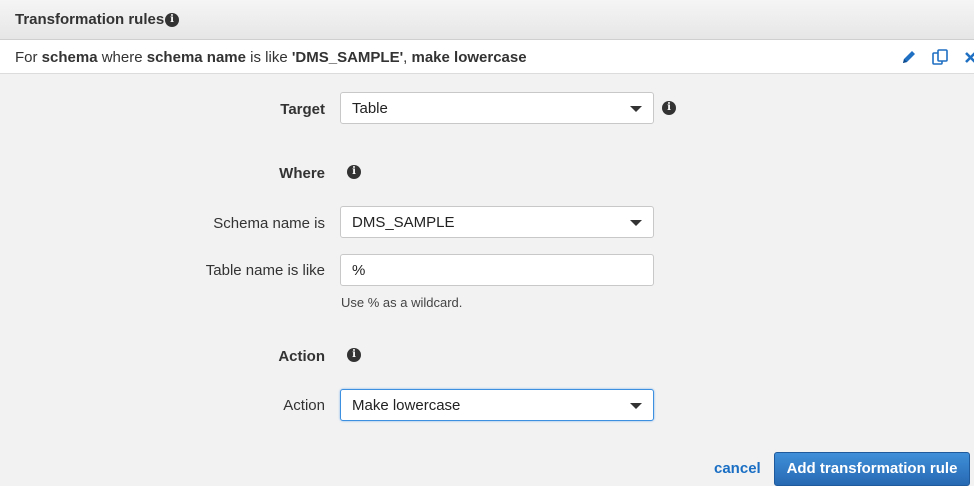  Describe the element at coordinates (872, 469) in the screenshot. I see `add-transformation-rule-button: Add transformation rule` at that location.